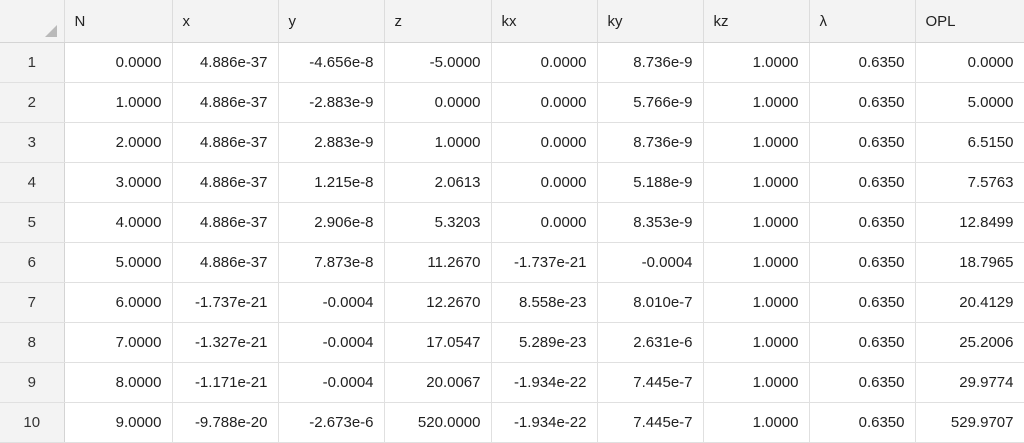  Describe the element at coordinates (32, 102) in the screenshot. I see `row-header: 2` at that location.